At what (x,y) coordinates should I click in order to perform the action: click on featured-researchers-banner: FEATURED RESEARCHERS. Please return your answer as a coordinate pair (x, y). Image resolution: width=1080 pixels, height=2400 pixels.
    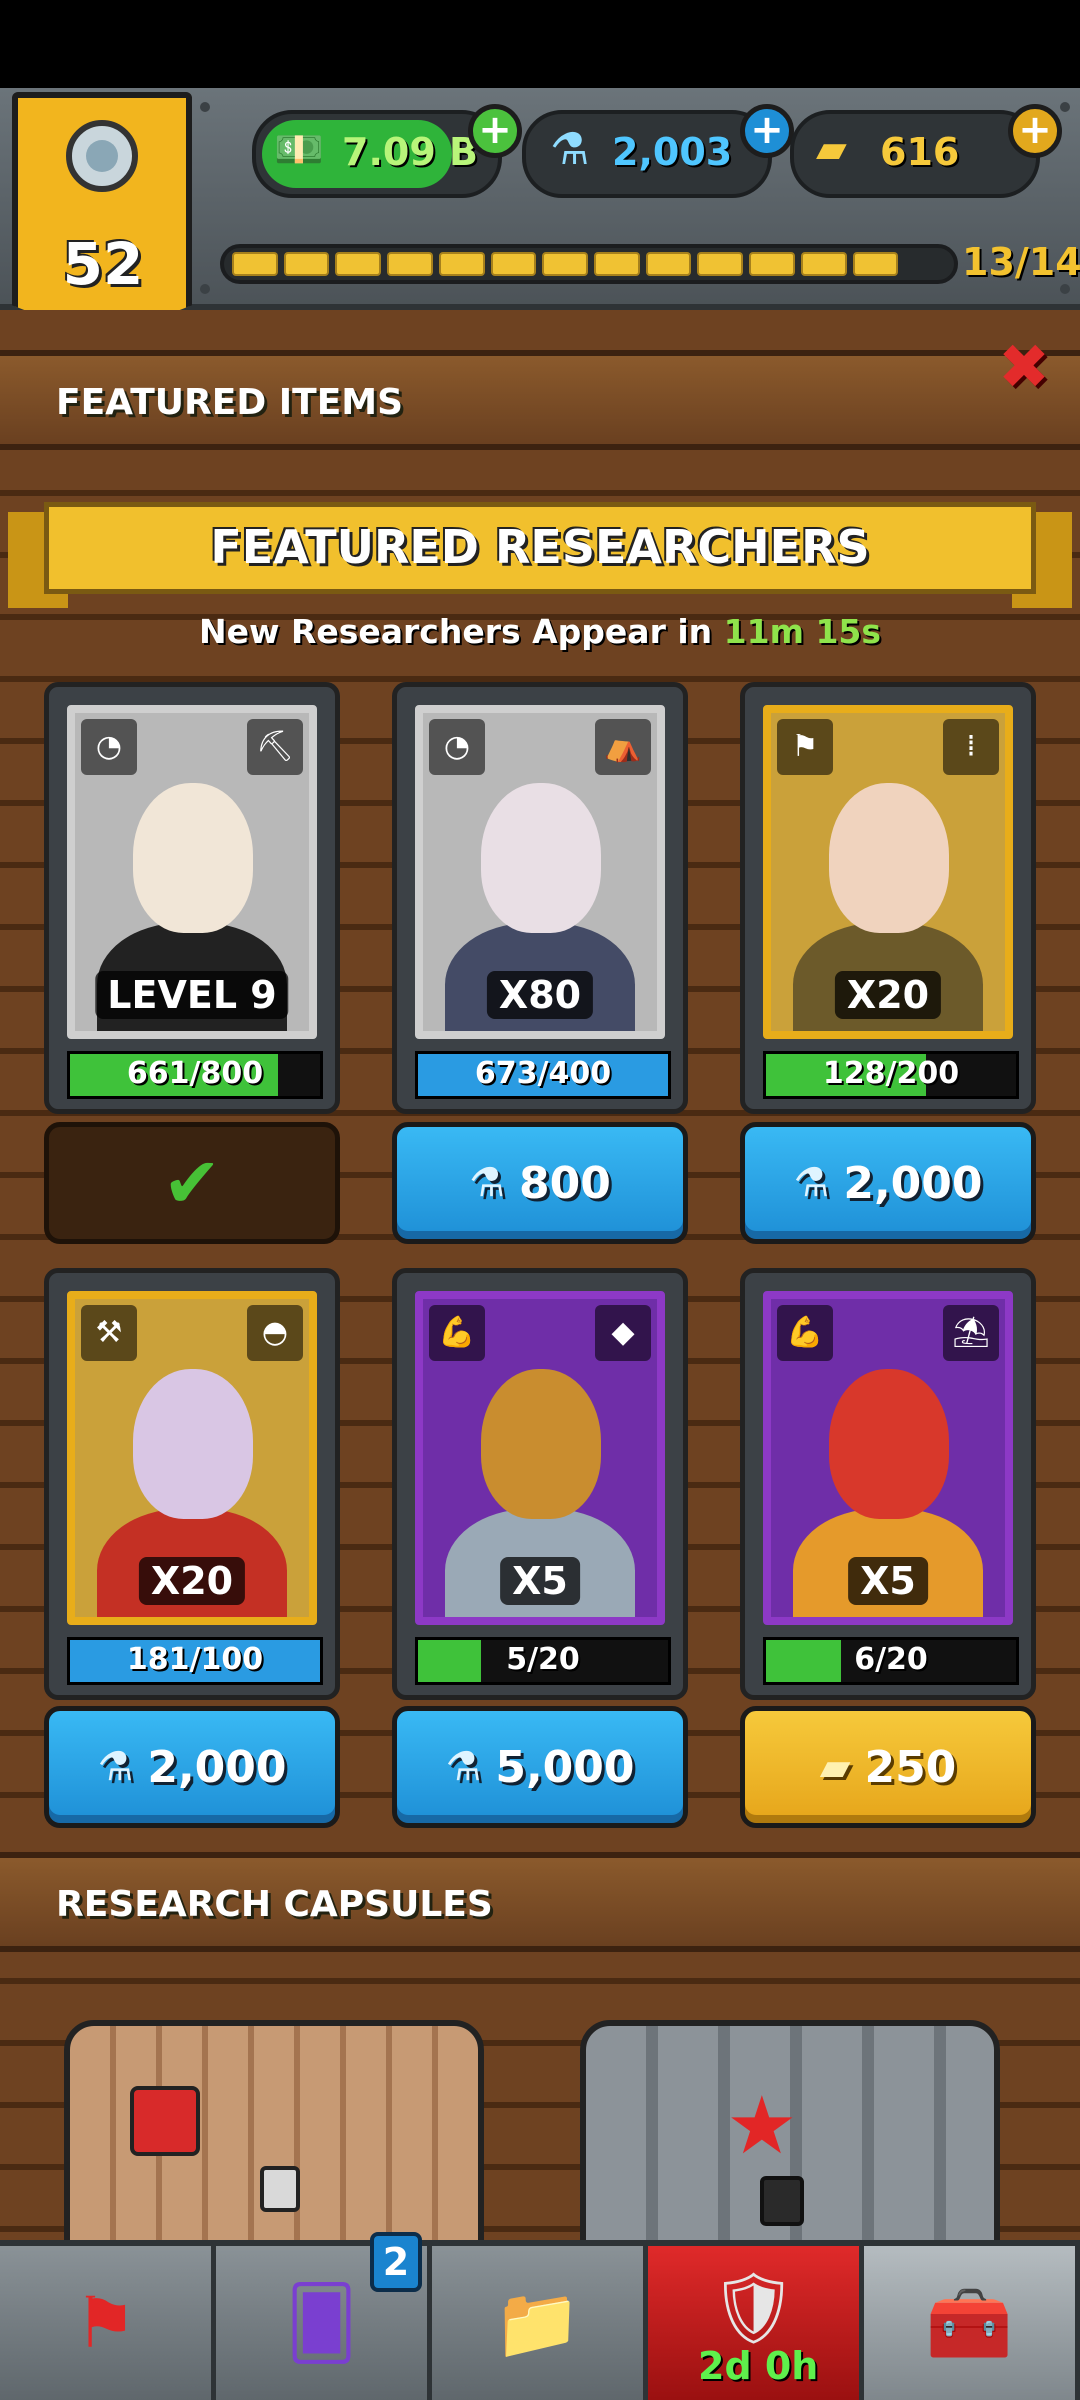
    Looking at the image, I should click on (540, 548).